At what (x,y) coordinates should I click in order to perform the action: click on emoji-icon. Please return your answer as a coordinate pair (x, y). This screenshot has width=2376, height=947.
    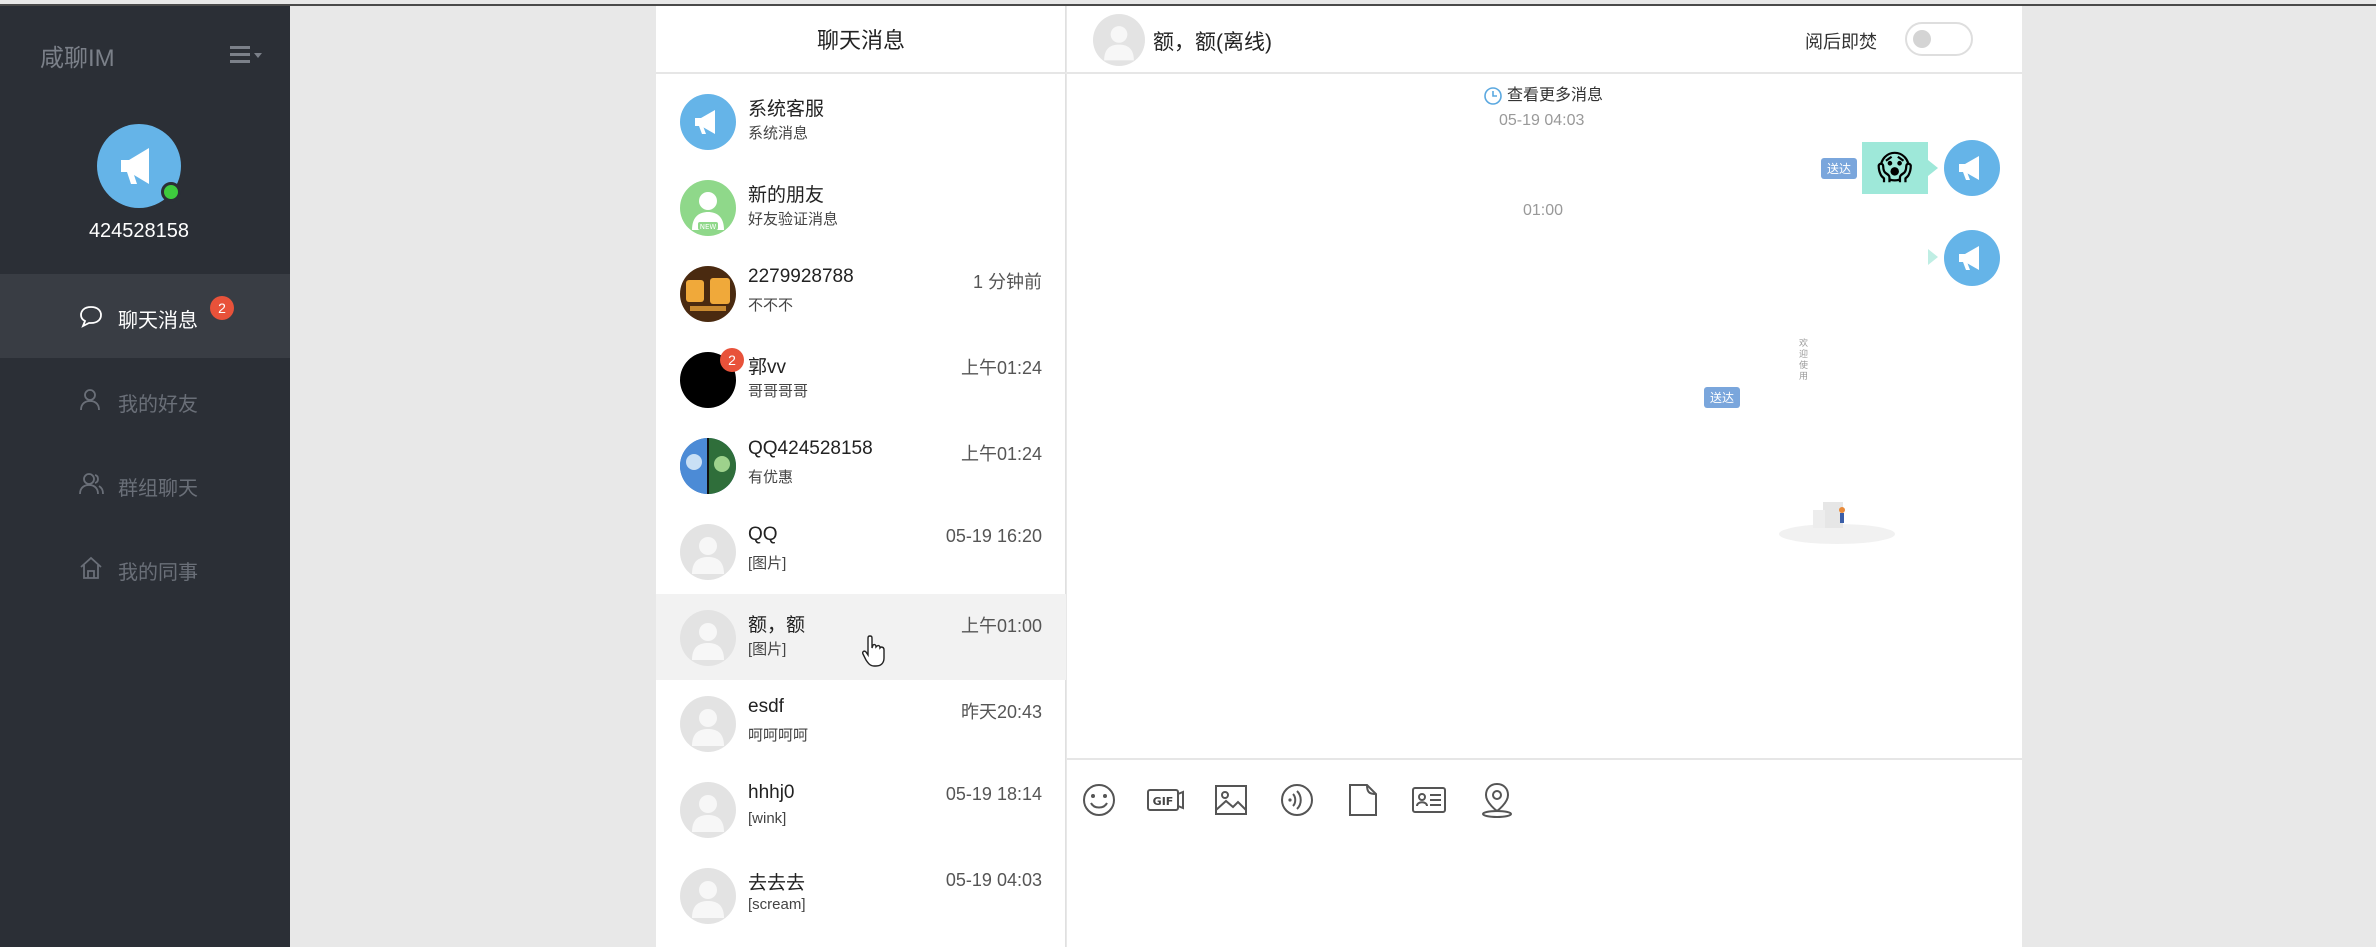
    Looking at the image, I should click on (1099, 800).